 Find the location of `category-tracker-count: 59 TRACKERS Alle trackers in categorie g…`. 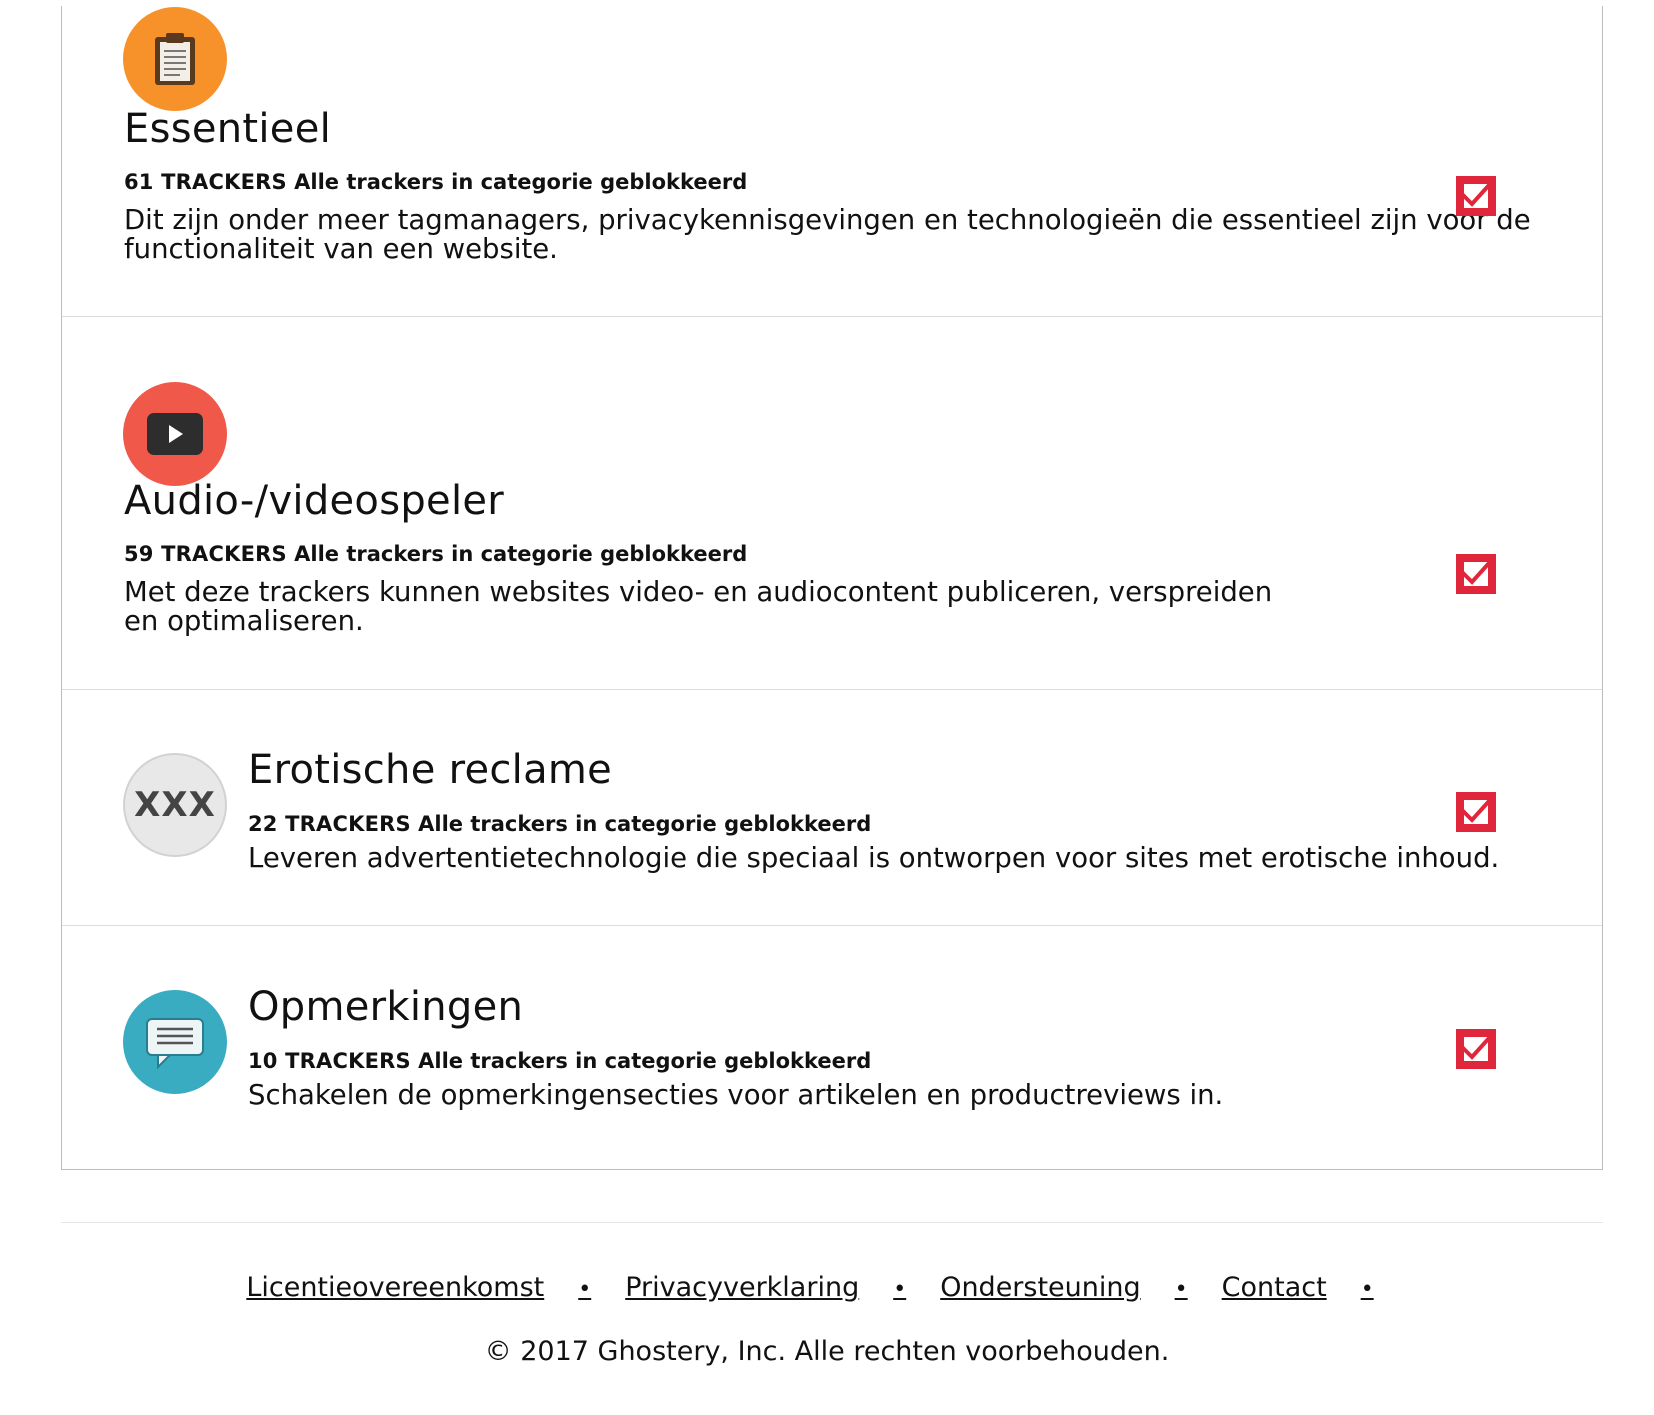

category-tracker-count: 59 TRACKERS Alle trackers in categorie g… is located at coordinates (435, 554).